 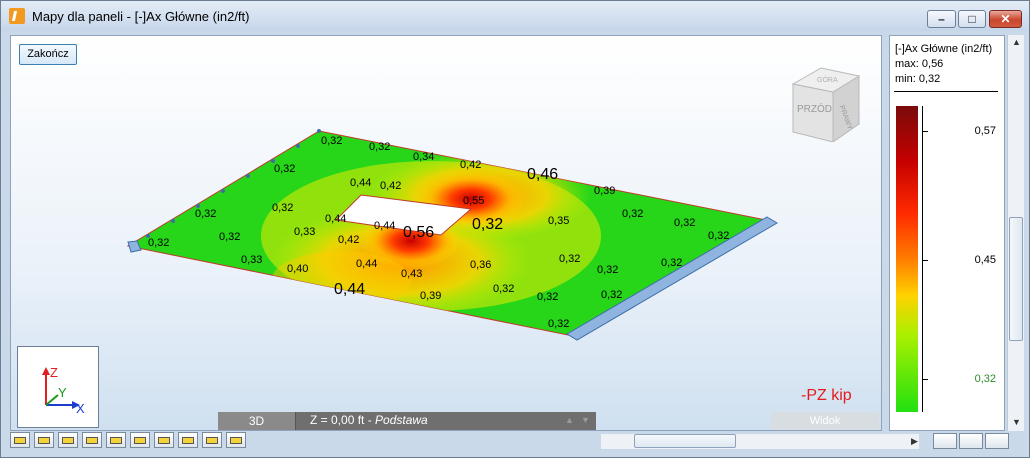 I want to click on legend-divider, so click(x=946, y=91).